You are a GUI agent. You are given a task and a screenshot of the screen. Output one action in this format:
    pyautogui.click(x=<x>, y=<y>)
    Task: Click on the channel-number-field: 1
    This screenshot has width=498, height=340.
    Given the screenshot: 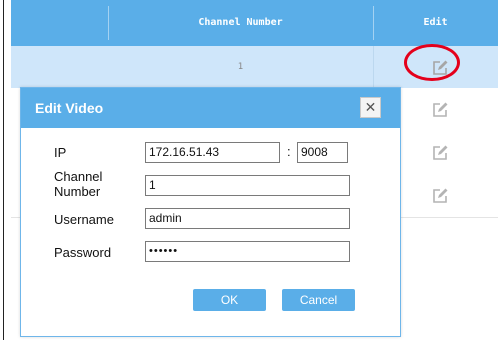 What is the action you would take?
    pyautogui.click(x=247, y=185)
    